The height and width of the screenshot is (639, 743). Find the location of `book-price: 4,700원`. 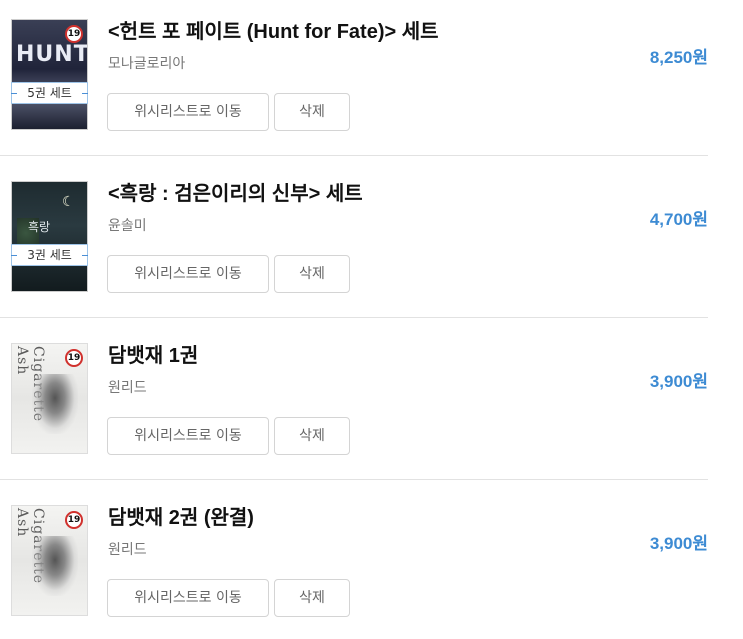

book-price: 4,700원 is located at coordinates (678, 219).